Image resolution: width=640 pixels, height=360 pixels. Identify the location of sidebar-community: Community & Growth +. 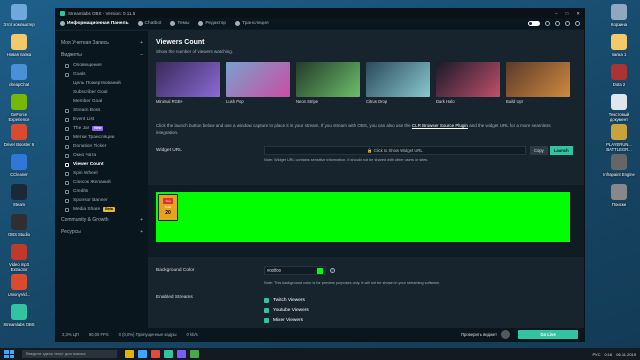
(102, 220).